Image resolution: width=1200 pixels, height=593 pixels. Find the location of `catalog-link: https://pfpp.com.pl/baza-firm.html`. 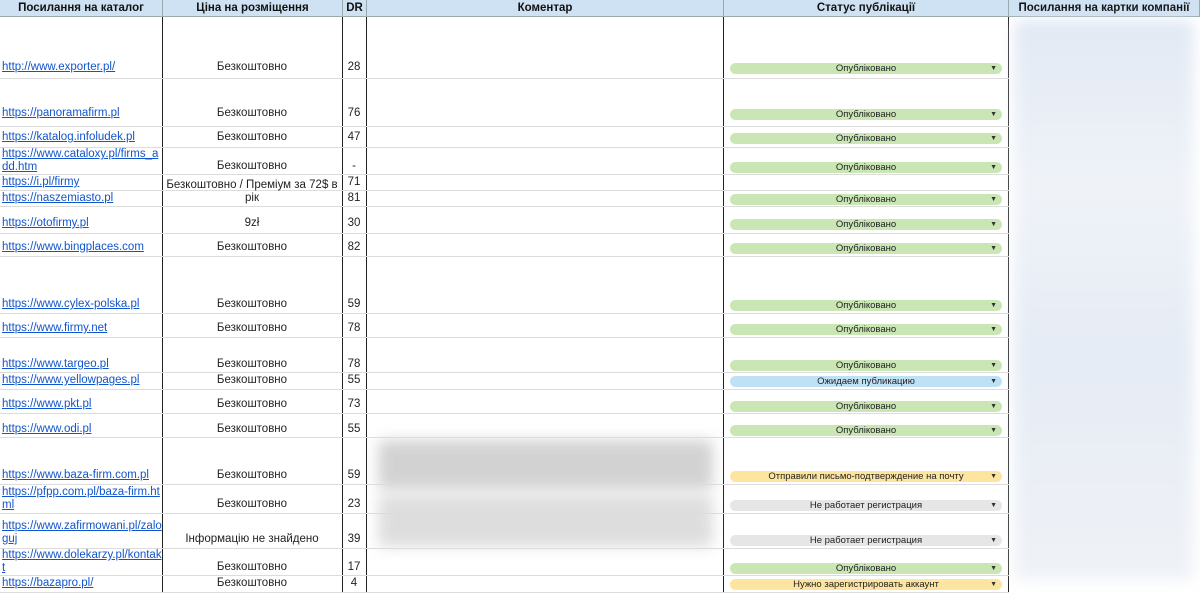

catalog-link: https://pfpp.com.pl/baza-firm.html is located at coordinates (82, 499).